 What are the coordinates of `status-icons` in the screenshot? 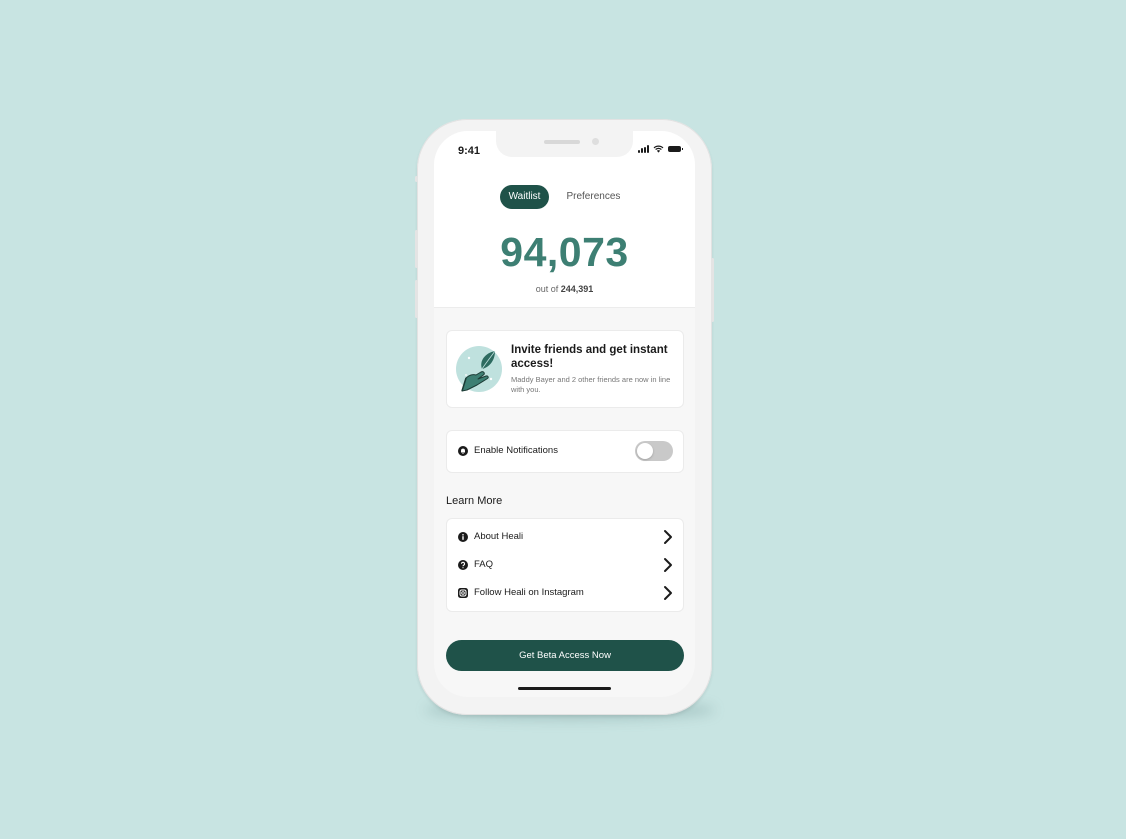 It's located at (660, 149).